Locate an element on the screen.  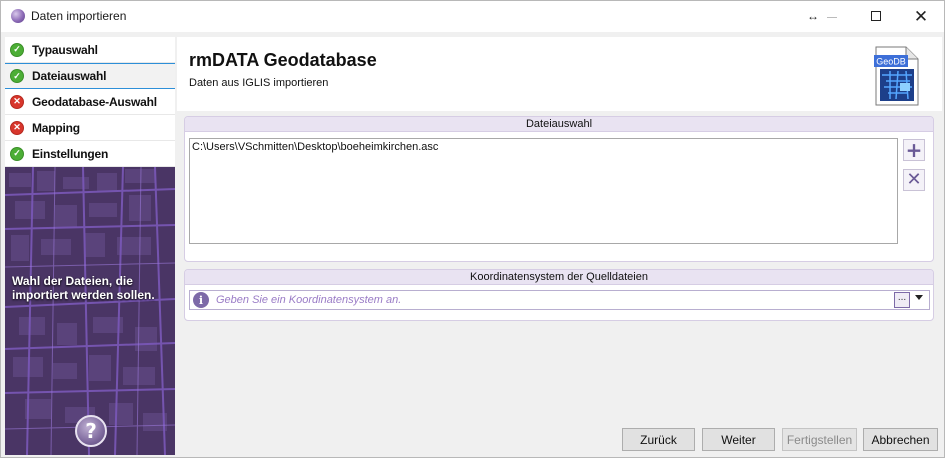
step-dateiauswahl: ✓ Dateiauswahl is located at coordinates (90, 76).